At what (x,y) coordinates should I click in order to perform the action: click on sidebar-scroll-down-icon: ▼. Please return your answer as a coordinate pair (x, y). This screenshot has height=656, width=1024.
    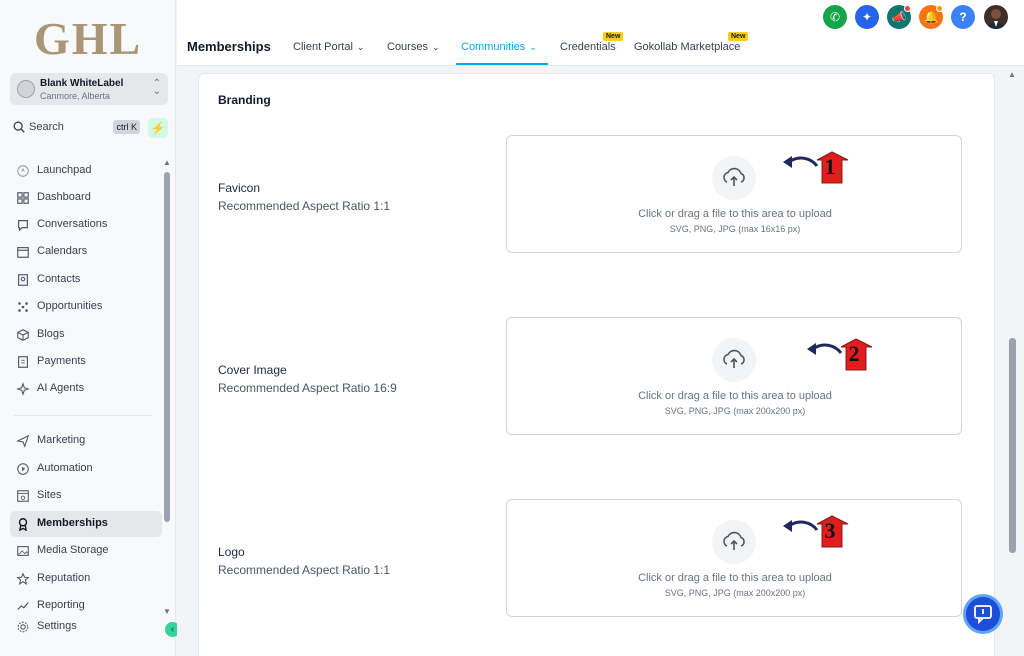
    Looking at the image, I should click on (167, 611).